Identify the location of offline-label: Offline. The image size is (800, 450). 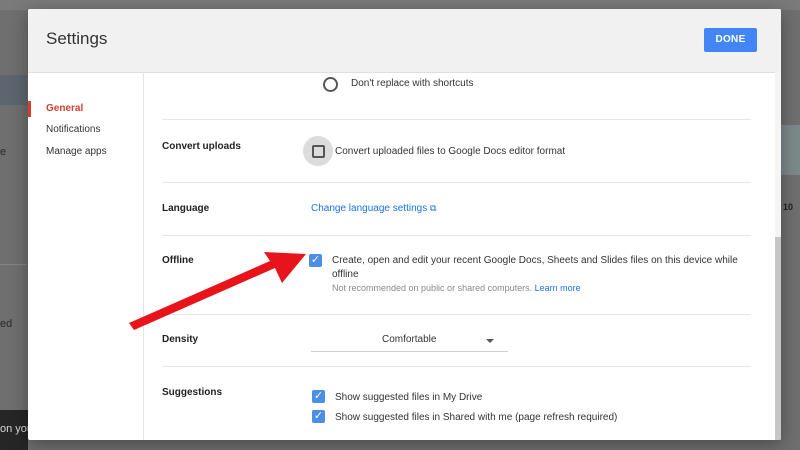
(178, 260).